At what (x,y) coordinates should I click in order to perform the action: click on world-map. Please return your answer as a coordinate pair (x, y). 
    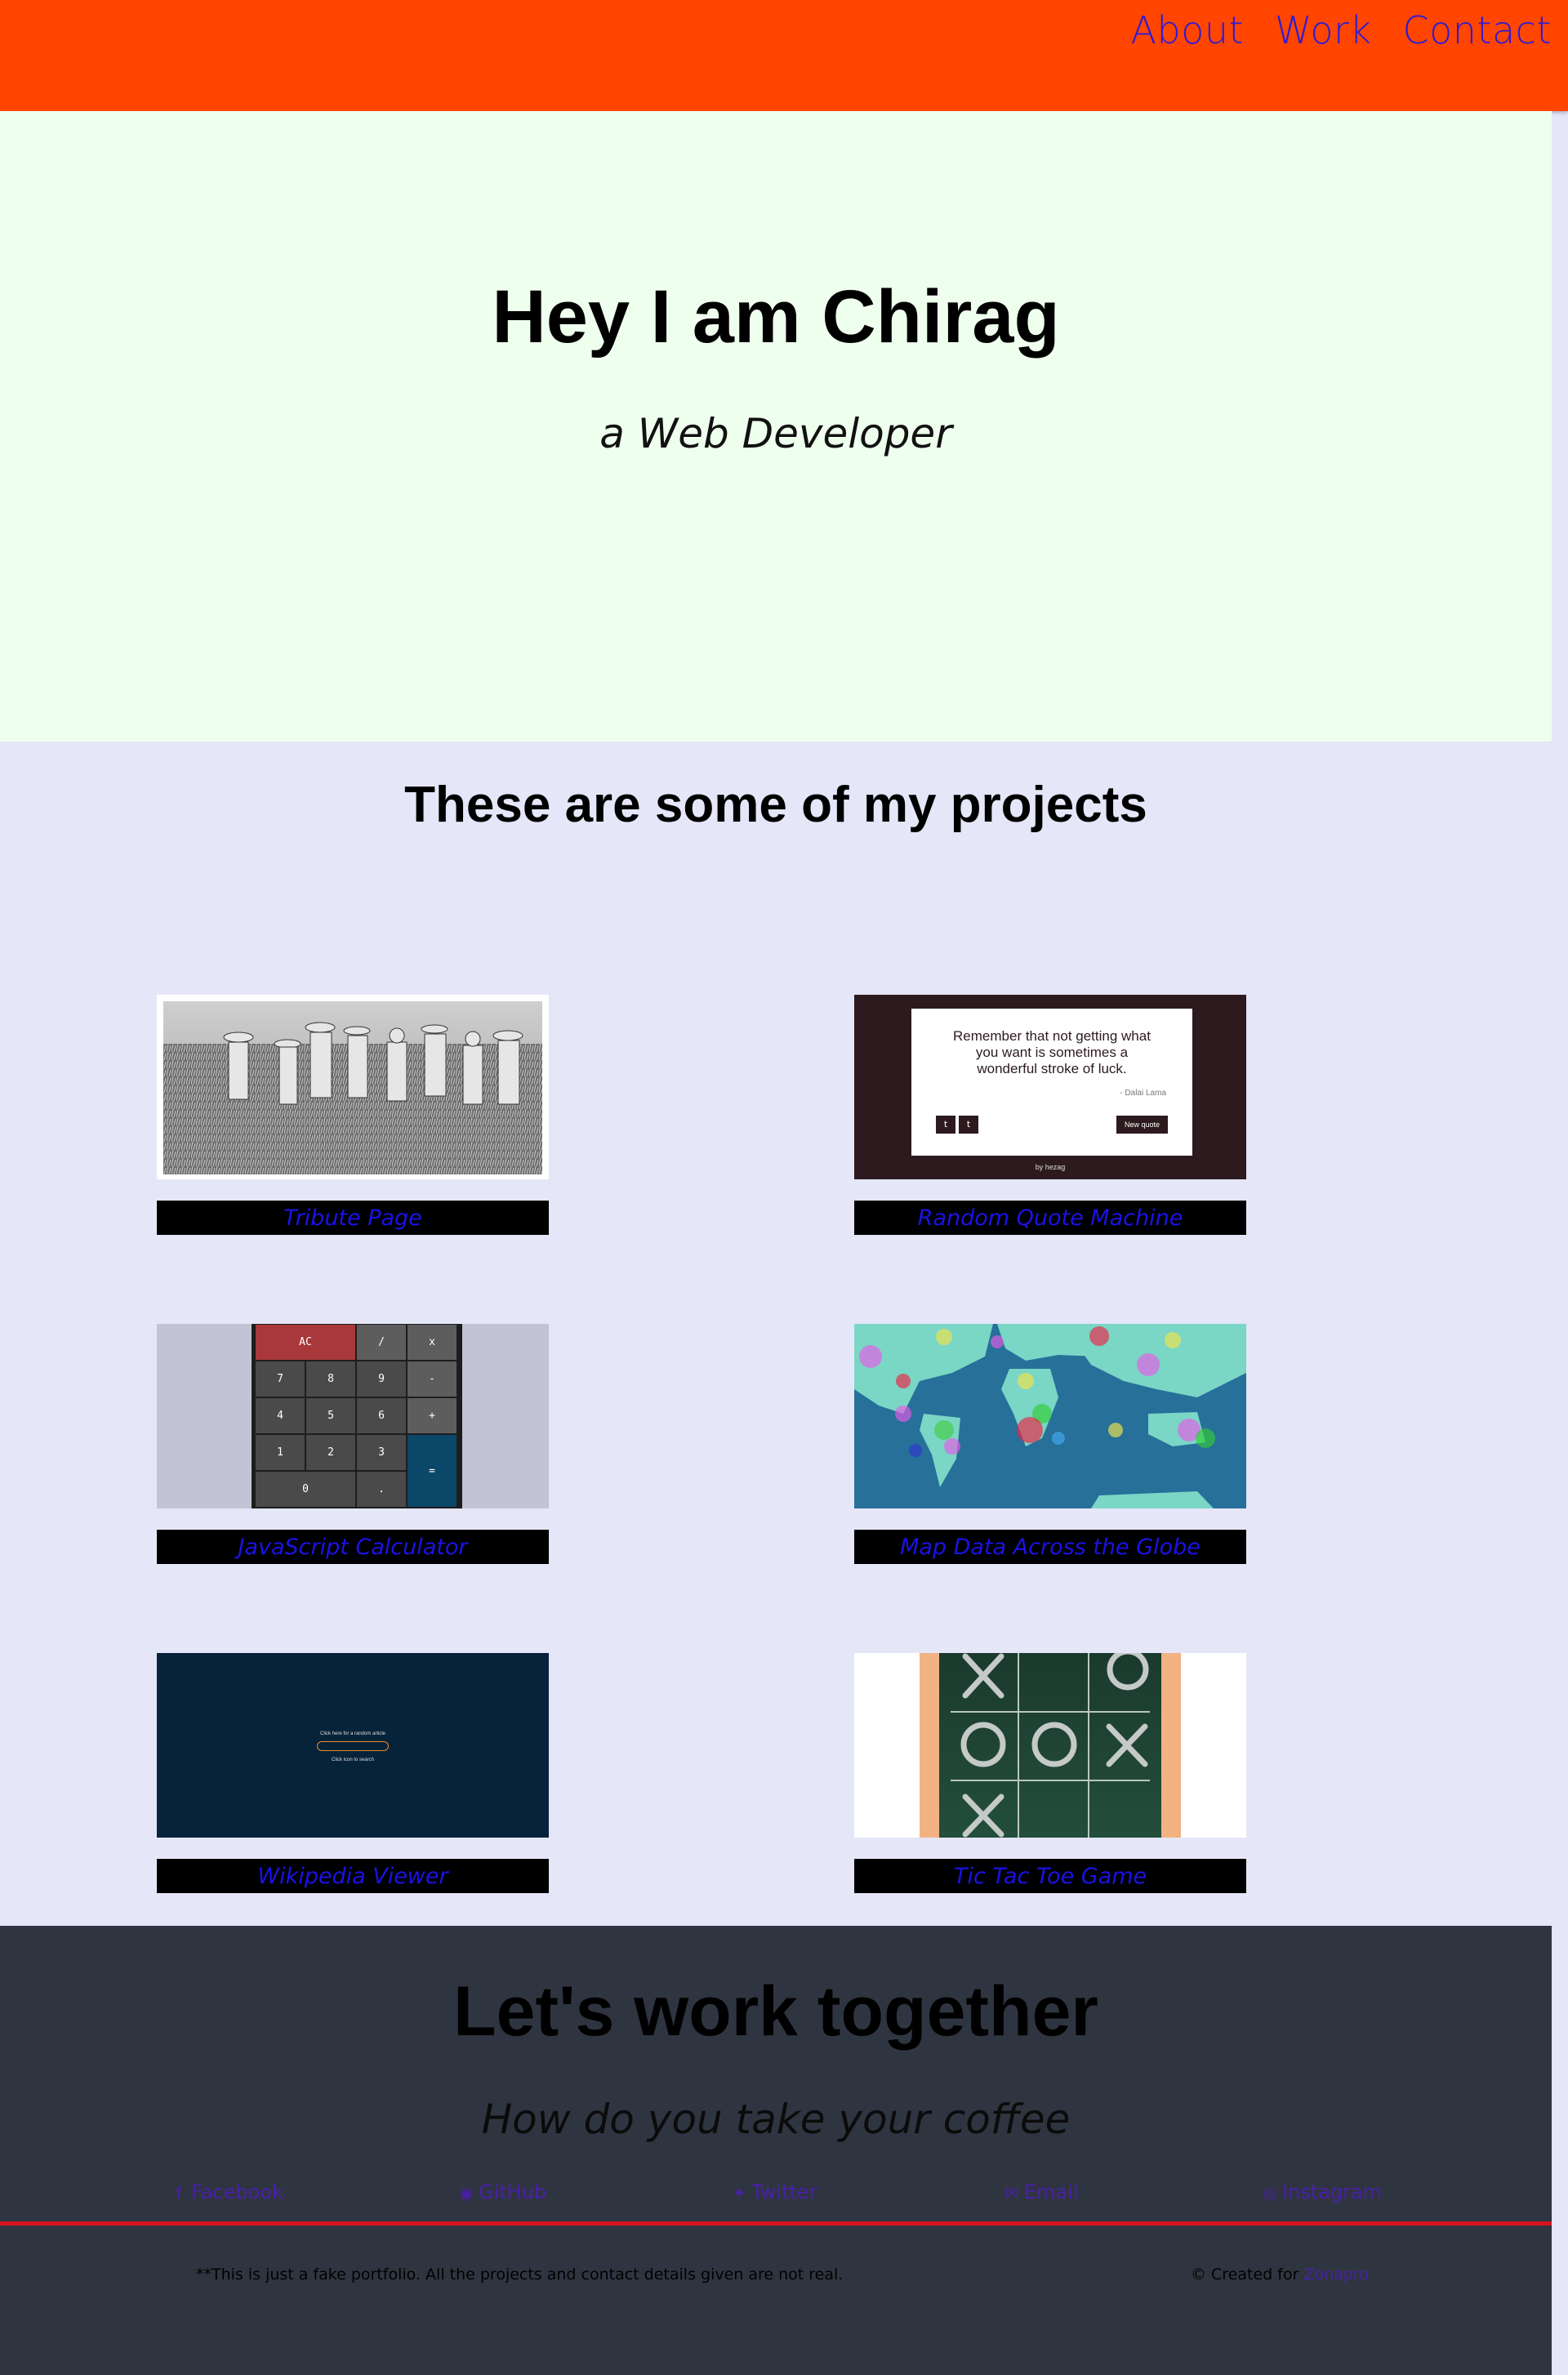
    Looking at the image, I should click on (1050, 1416).